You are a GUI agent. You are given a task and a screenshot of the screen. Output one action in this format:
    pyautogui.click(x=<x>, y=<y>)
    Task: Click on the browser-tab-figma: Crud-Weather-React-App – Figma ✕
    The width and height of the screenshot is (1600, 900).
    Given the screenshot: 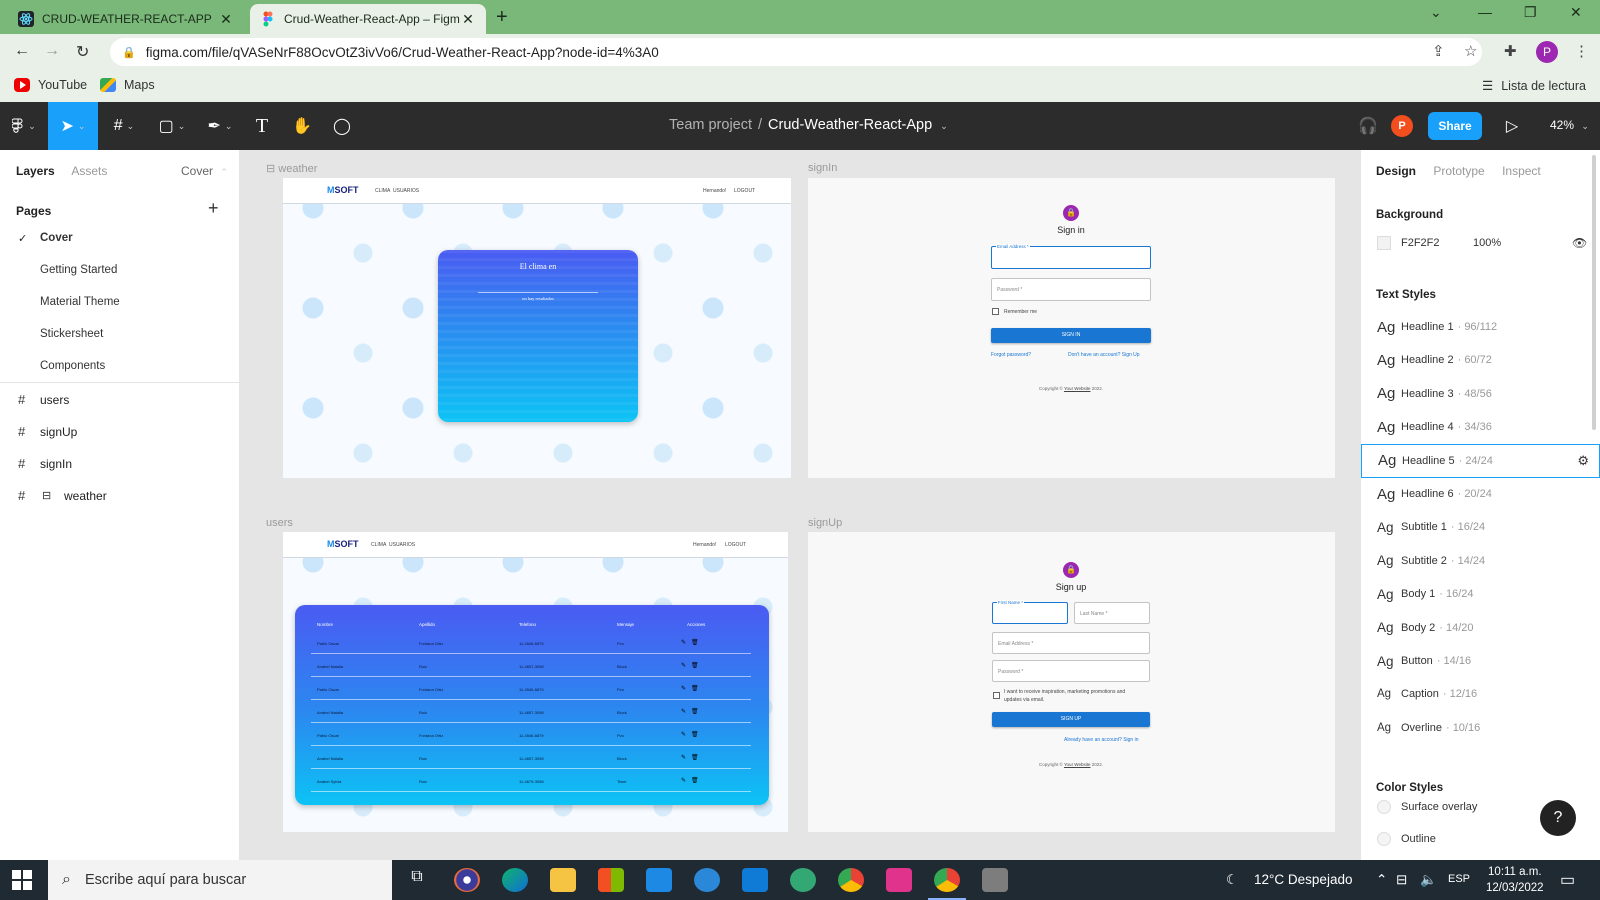 What is the action you would take?
    pyautogui.click(x=368, y=19)
    